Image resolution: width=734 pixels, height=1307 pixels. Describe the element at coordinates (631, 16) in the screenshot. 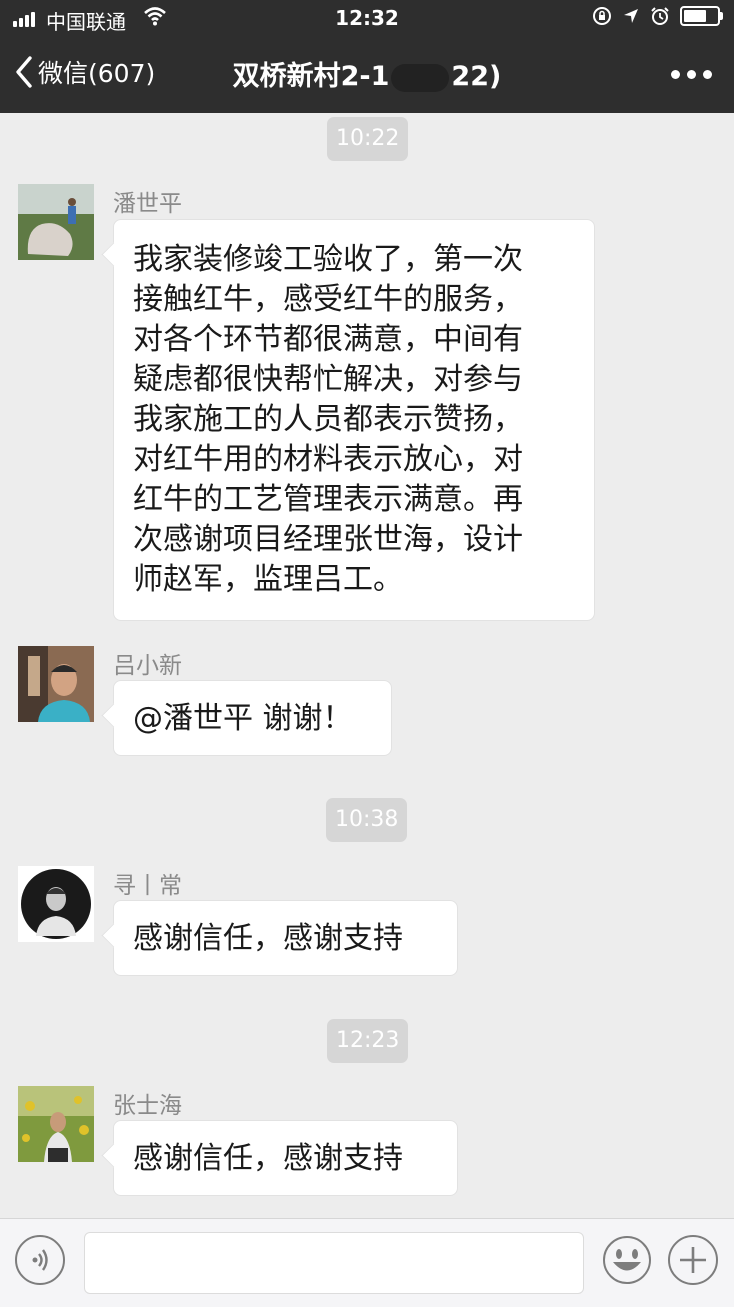

I see `location-arrow-icon` at that location.